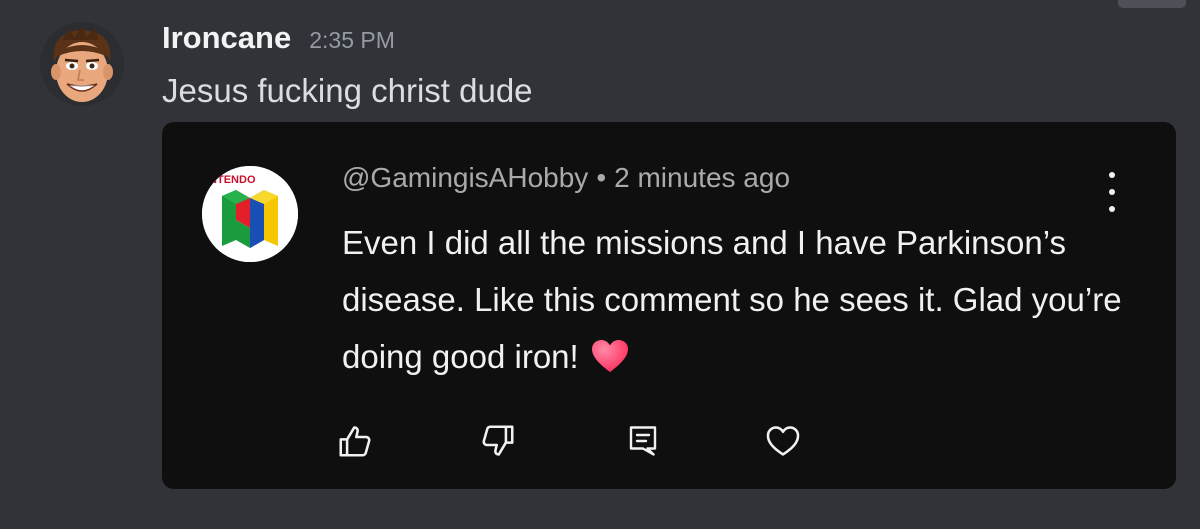 The image size is (1200, 529). I want to click on scroll-corner, so click(1152, 4).